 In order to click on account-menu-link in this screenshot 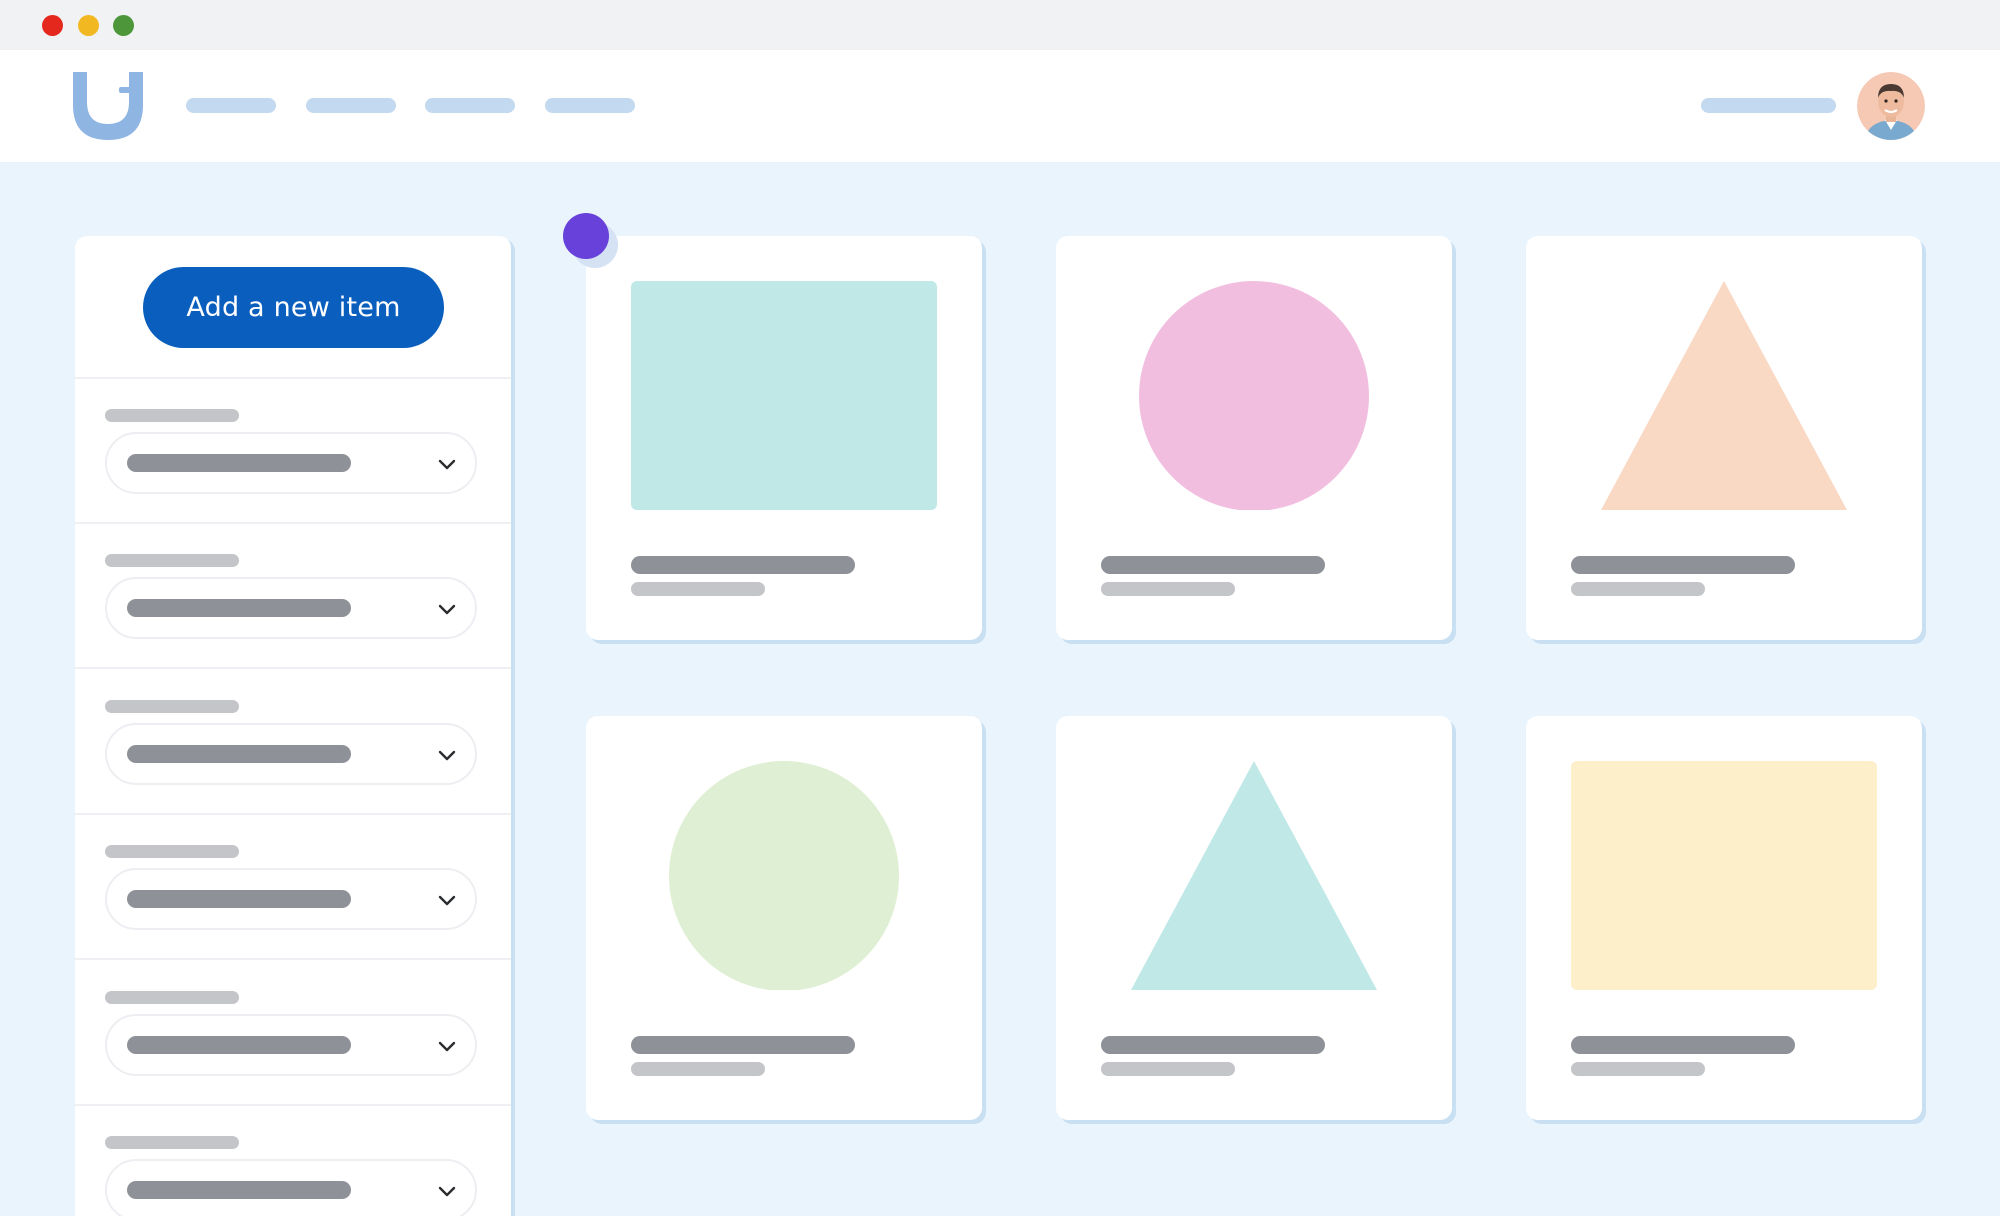, I will do `click(1768, 105)`.